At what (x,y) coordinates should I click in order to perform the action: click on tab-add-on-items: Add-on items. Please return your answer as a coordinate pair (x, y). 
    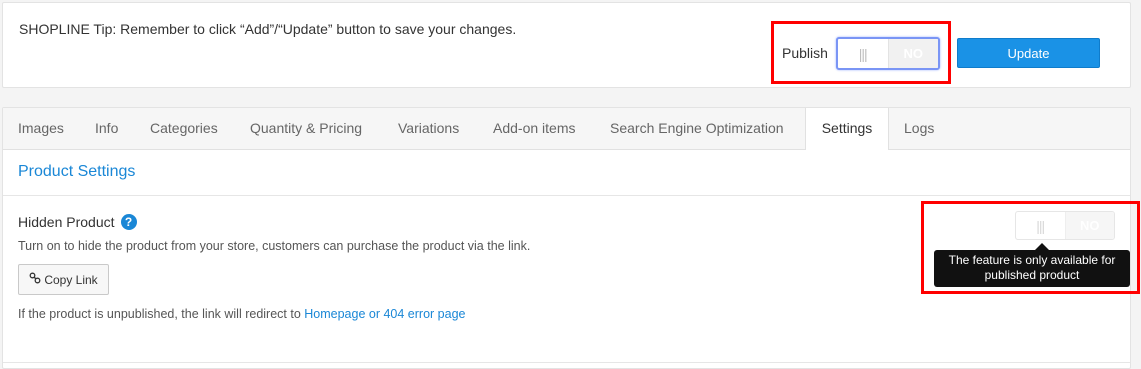
    Looking at the image, I should click on (534, 128).